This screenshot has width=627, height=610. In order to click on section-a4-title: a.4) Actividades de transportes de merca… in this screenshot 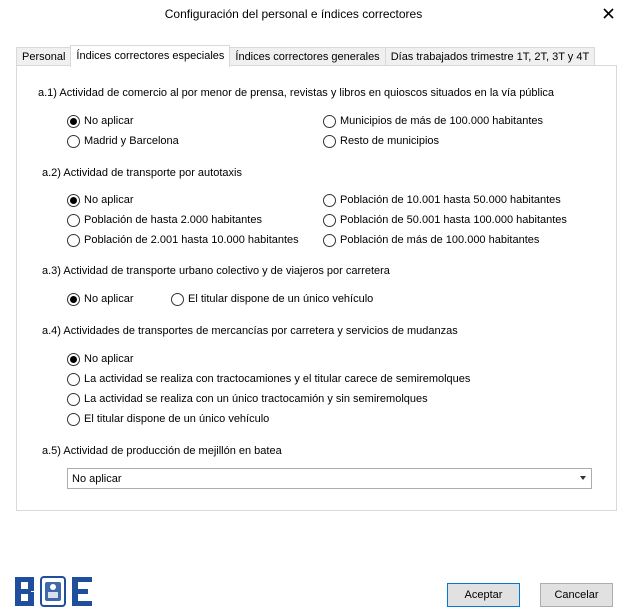, I will do `click(250, 331)`.